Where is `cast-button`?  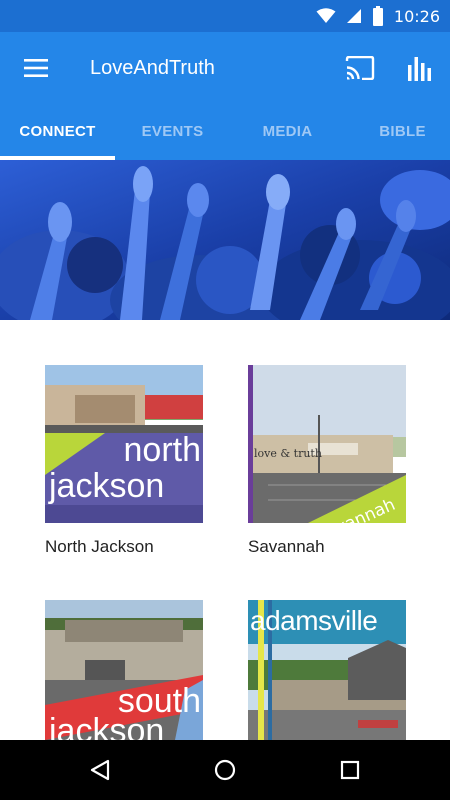 cast-button is located at coordinates (360, 68).